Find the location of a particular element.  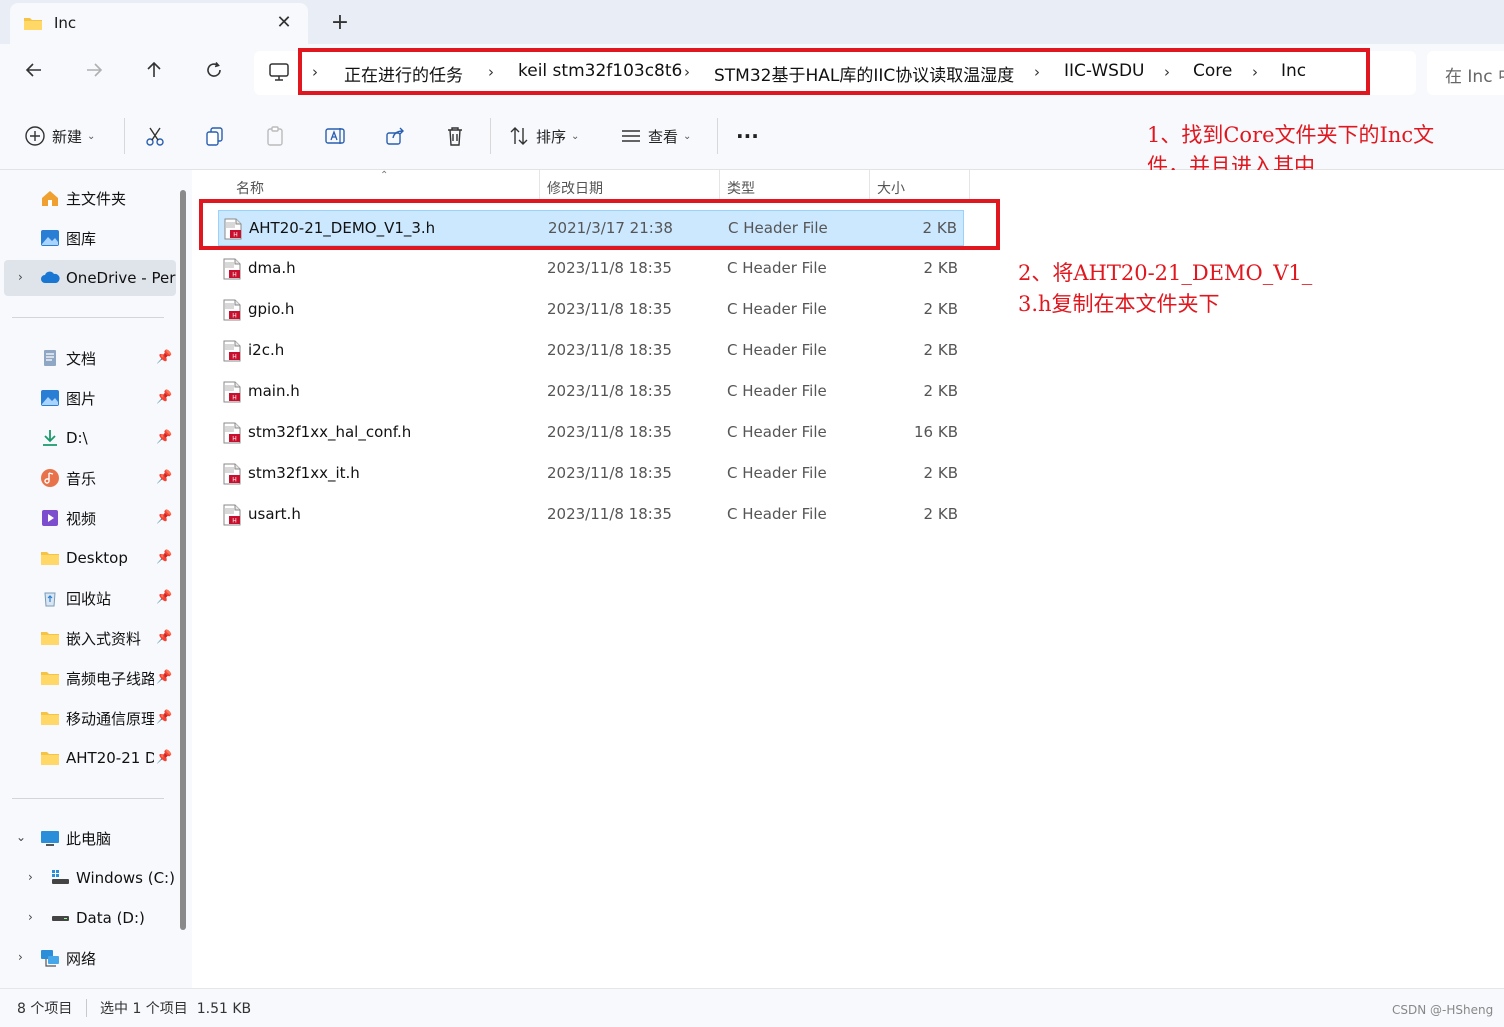

sidebar-item-label: 嵌入式资料 is located at coordinates (104, 638).